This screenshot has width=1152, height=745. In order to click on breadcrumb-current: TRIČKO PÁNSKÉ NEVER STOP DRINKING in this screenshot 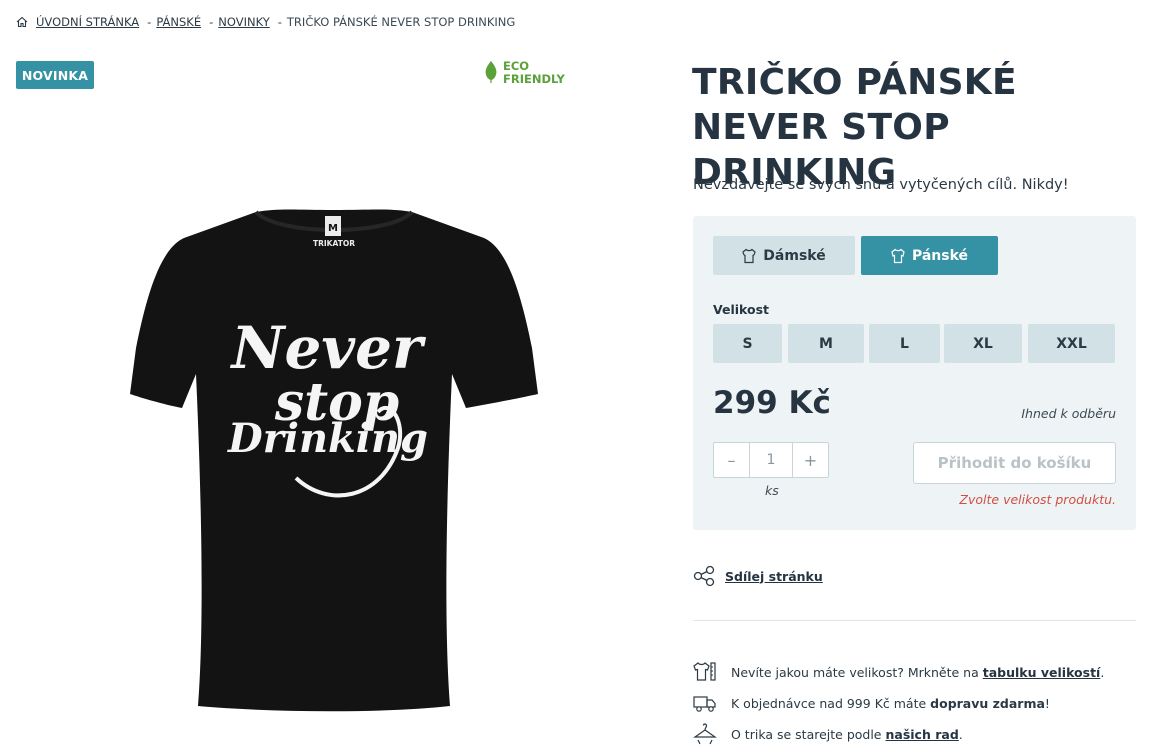, I will do `click(401, 22)`.